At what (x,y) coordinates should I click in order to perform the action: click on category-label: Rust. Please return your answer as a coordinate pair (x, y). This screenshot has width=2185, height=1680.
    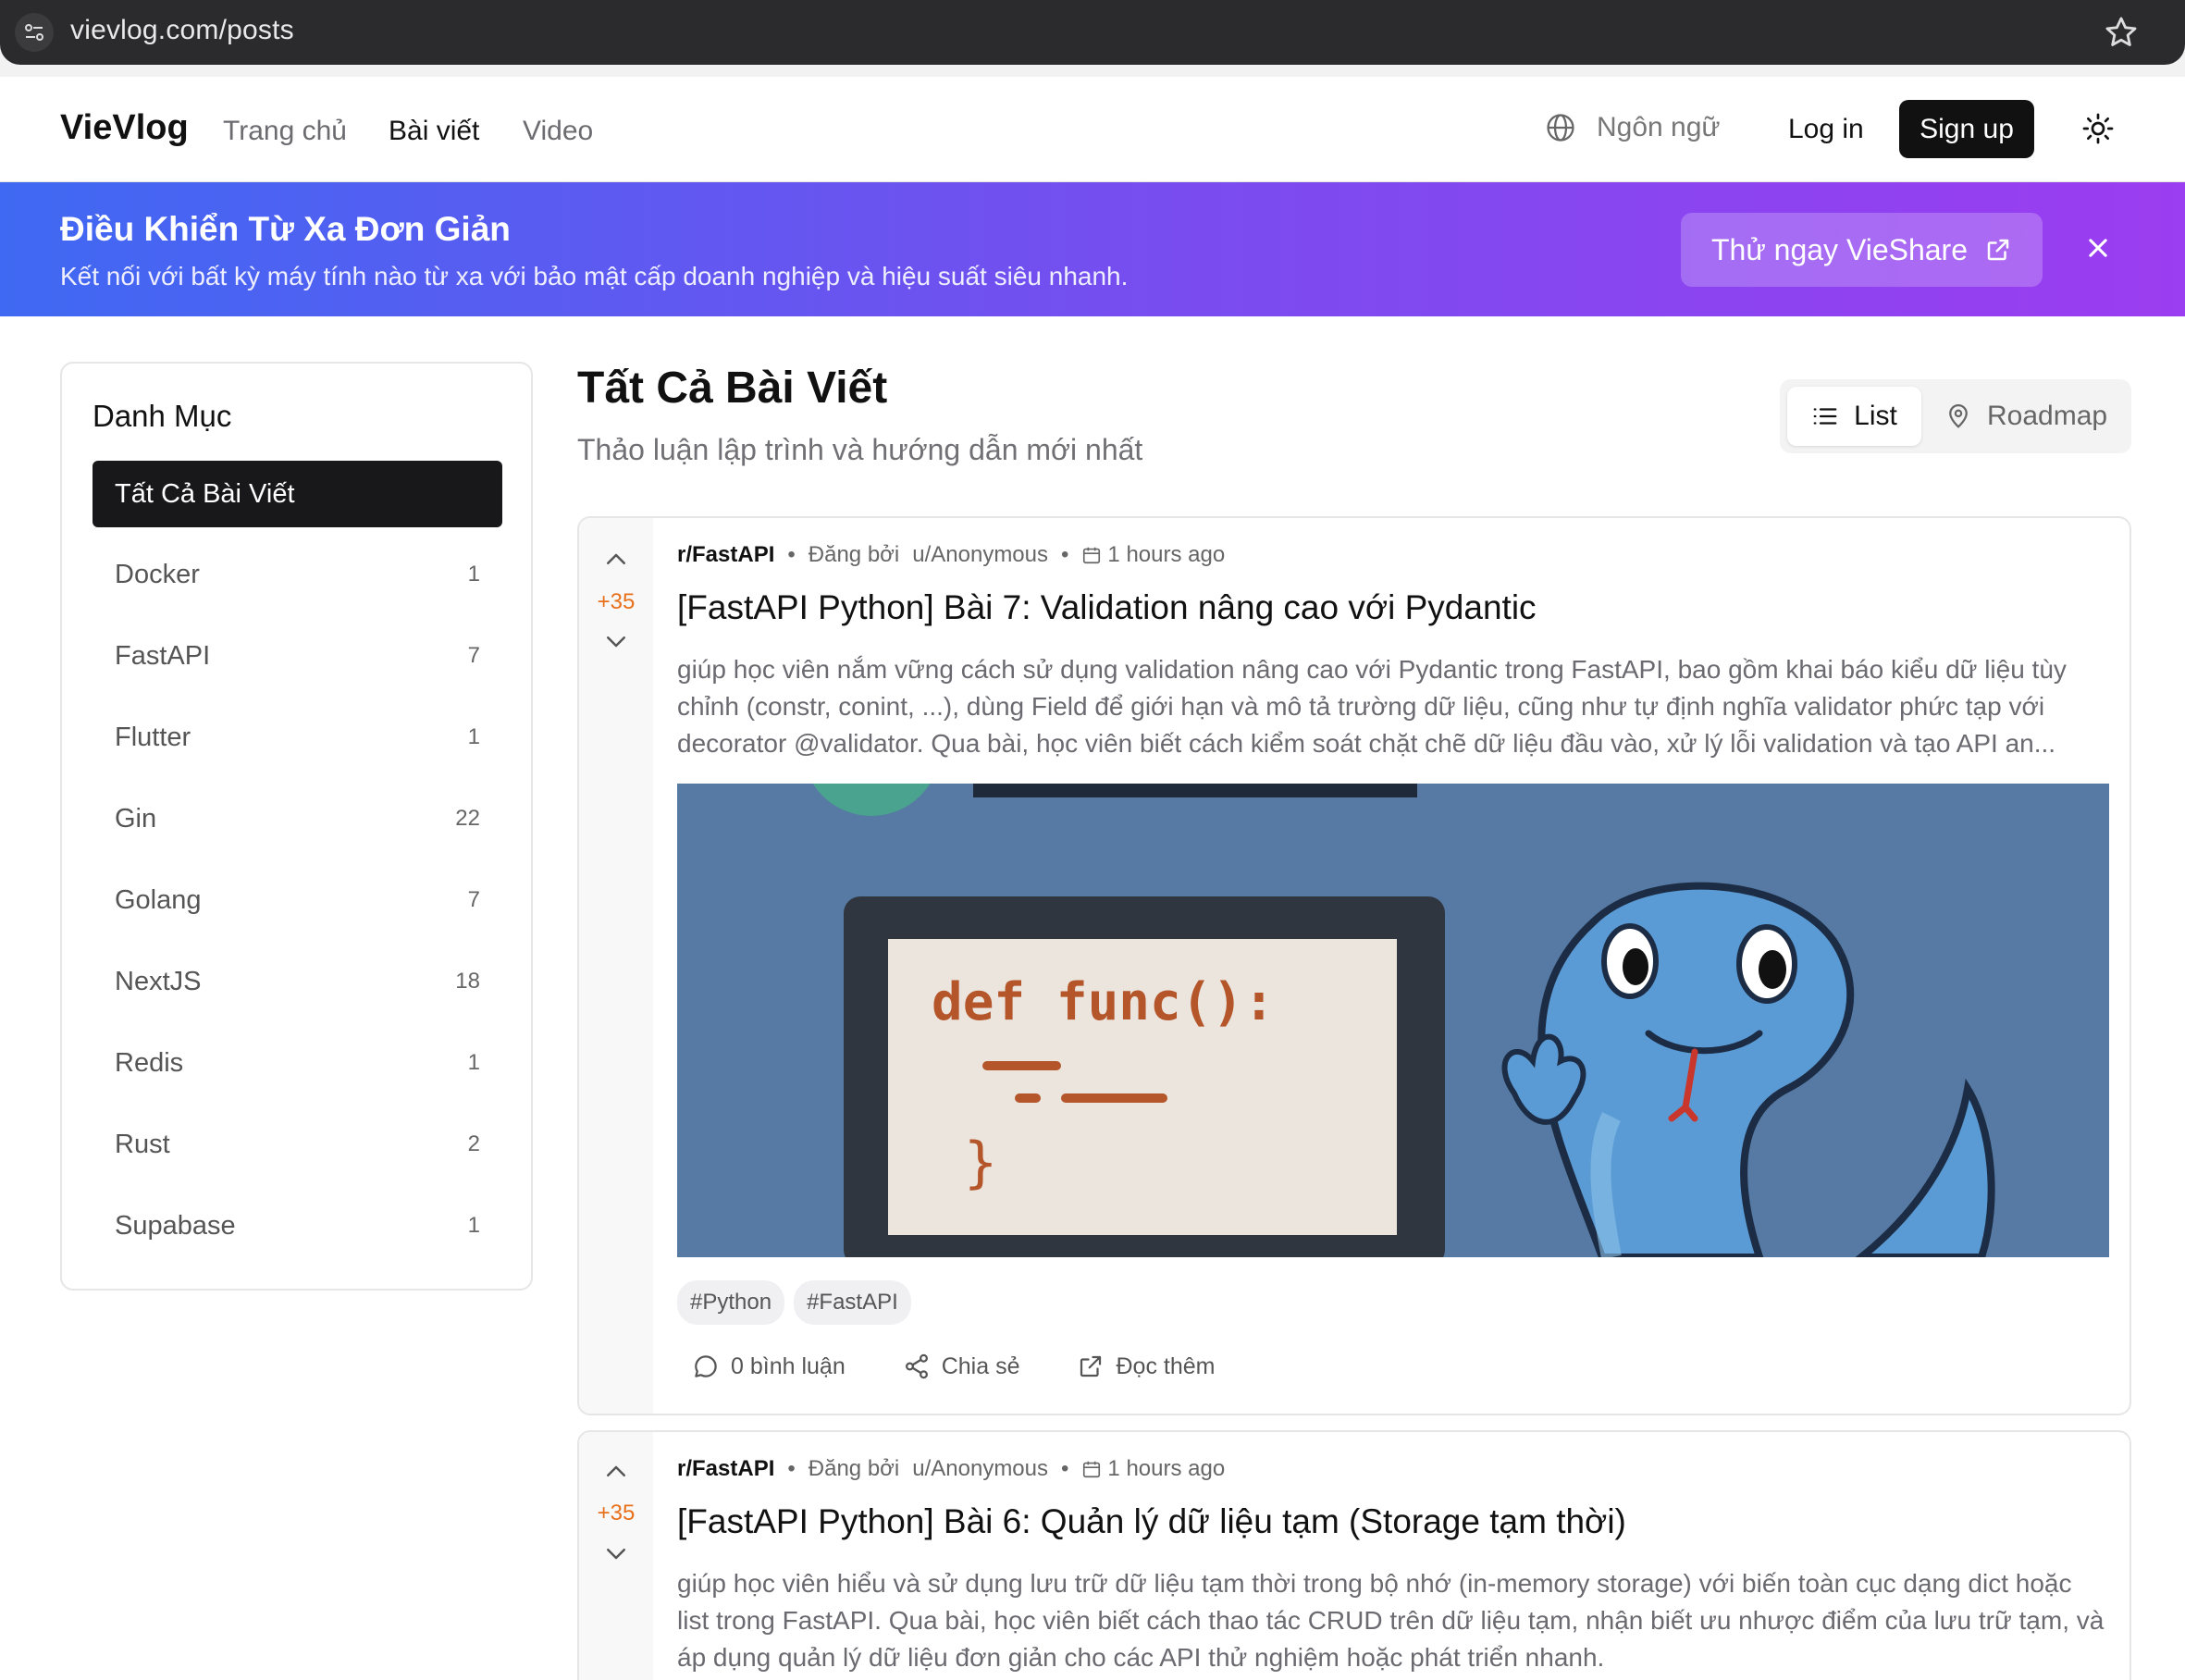
    Looking at the image, I should click on (142, 1144).